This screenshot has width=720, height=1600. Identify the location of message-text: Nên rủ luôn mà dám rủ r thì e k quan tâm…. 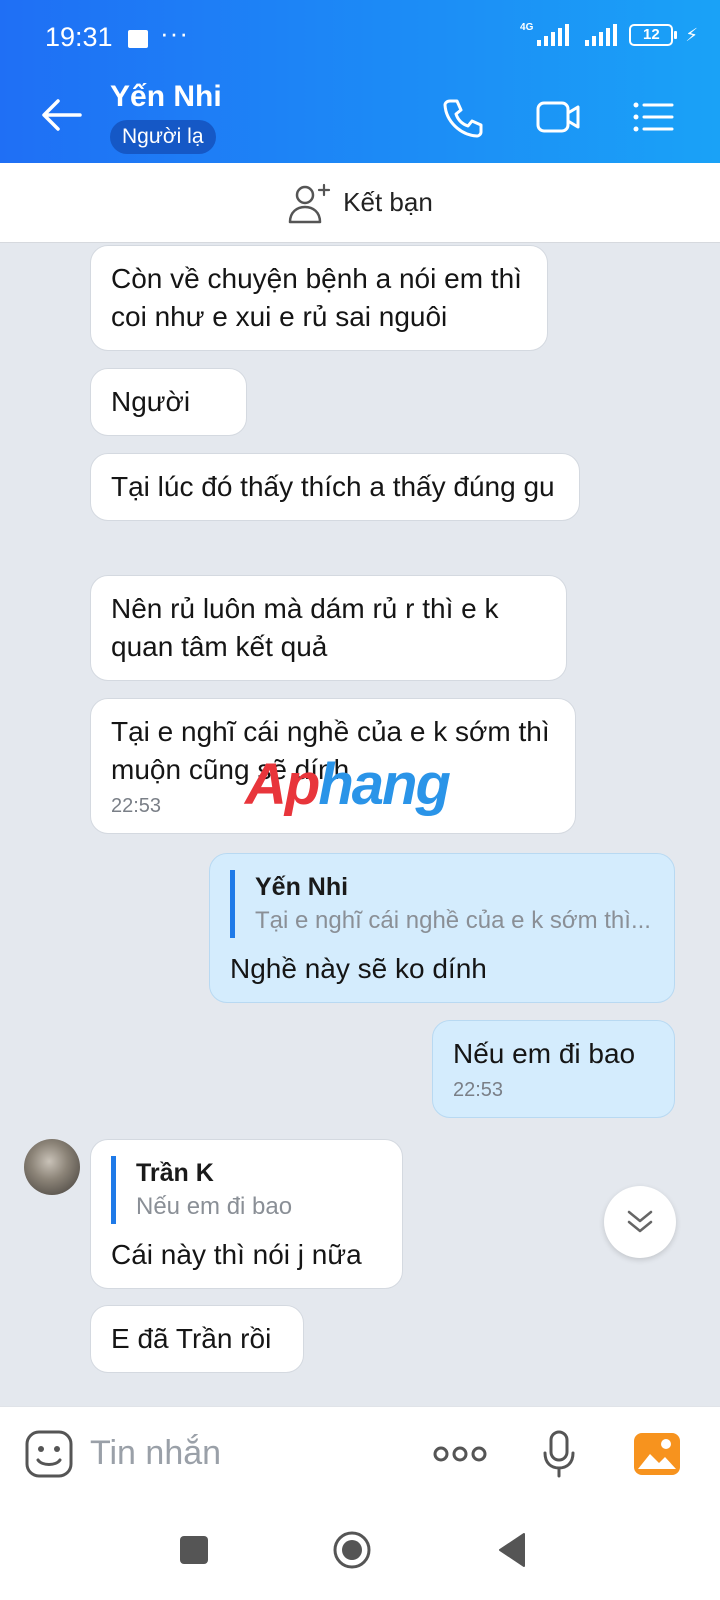
(305, 627).